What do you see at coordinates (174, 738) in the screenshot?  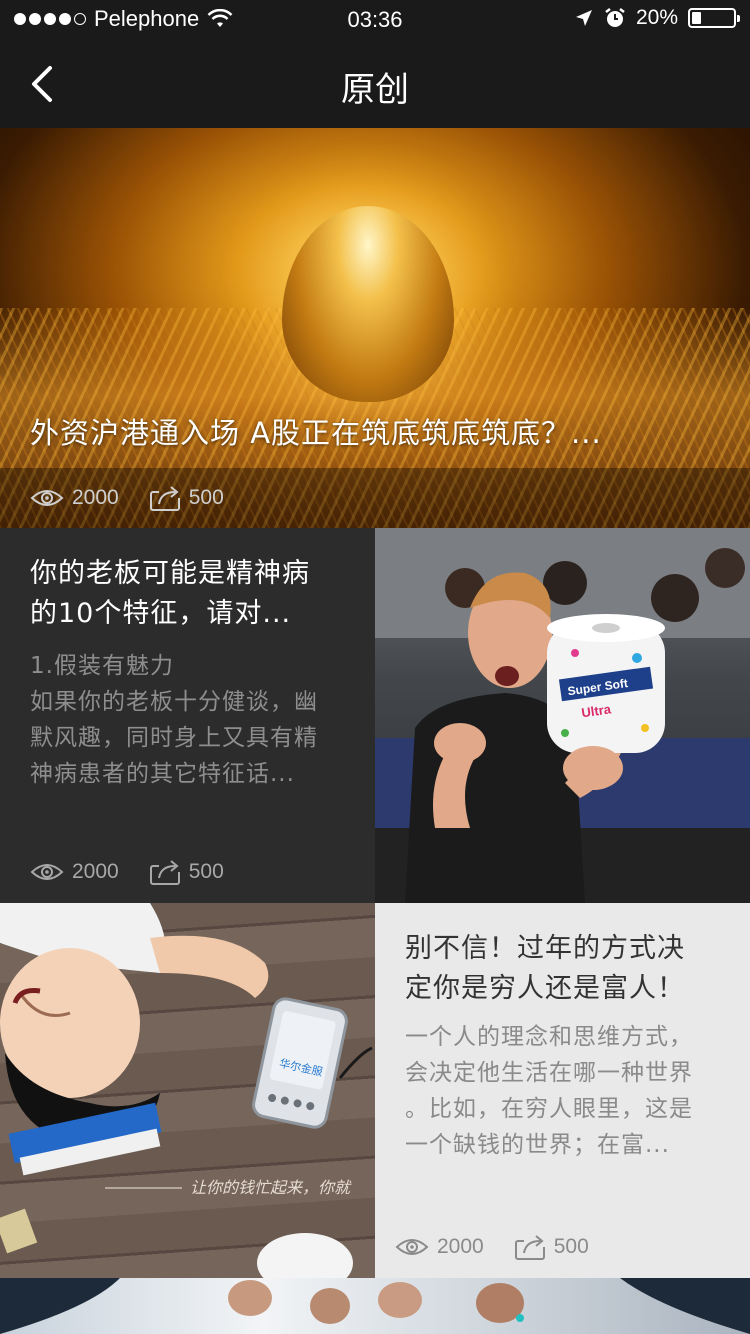 I see `article-excerpt-line: 默风趣，同时身上又具有精` at bounding box center [174, 738].